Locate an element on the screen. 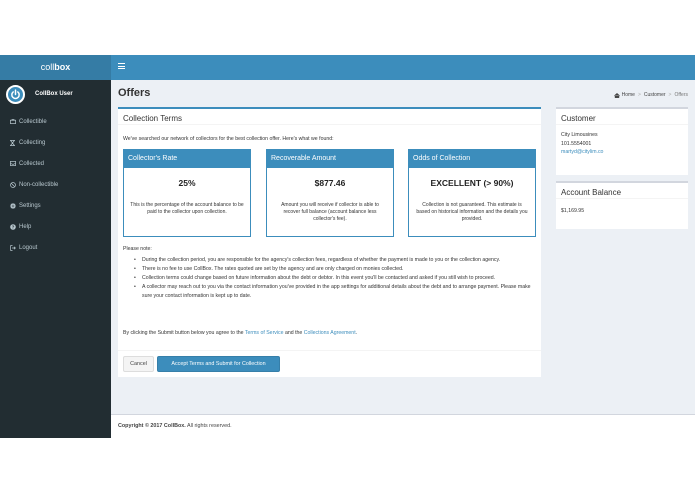  user-name: CollBox User is located at coordinates (54, 94).